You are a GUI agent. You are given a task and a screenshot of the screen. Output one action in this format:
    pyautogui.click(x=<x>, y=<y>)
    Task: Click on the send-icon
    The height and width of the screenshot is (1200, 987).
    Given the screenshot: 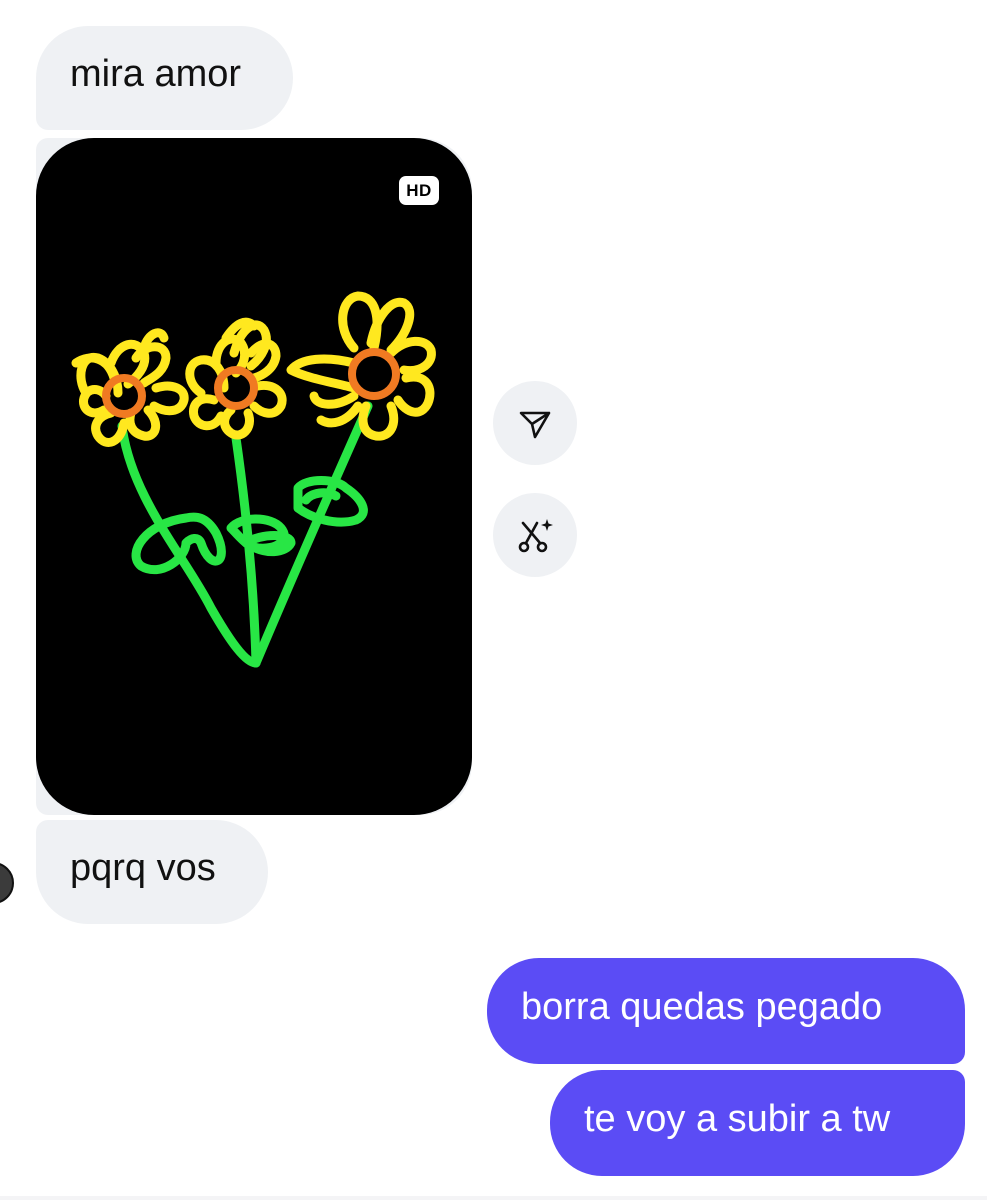 What is the action you would take?
    pyautogui.click(x=535, y=425)
    